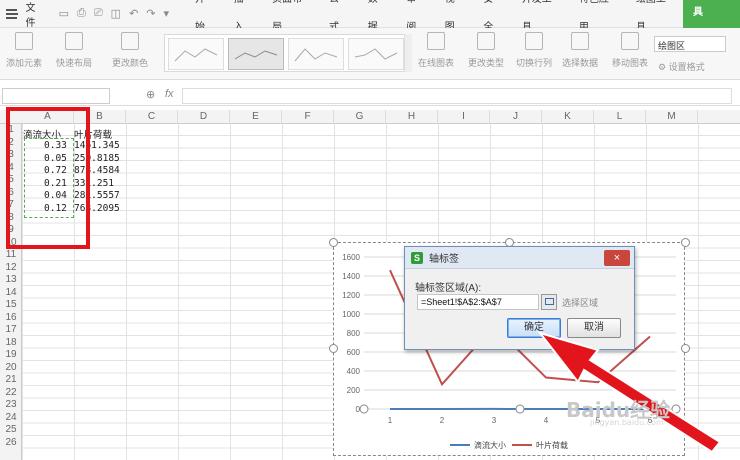 The image size is (740, 460). I want to click on watermark-sub: jingyan.baidu.com, so click(627, 422).